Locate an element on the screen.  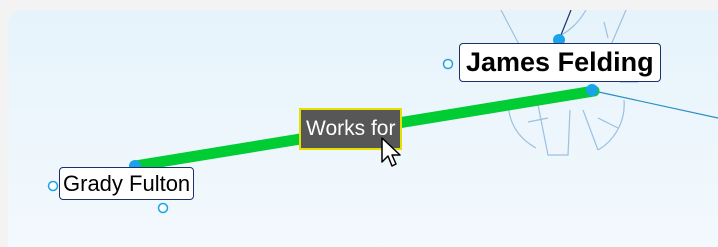
node-james-felding: James Felding is located at coordinates (560, 62).